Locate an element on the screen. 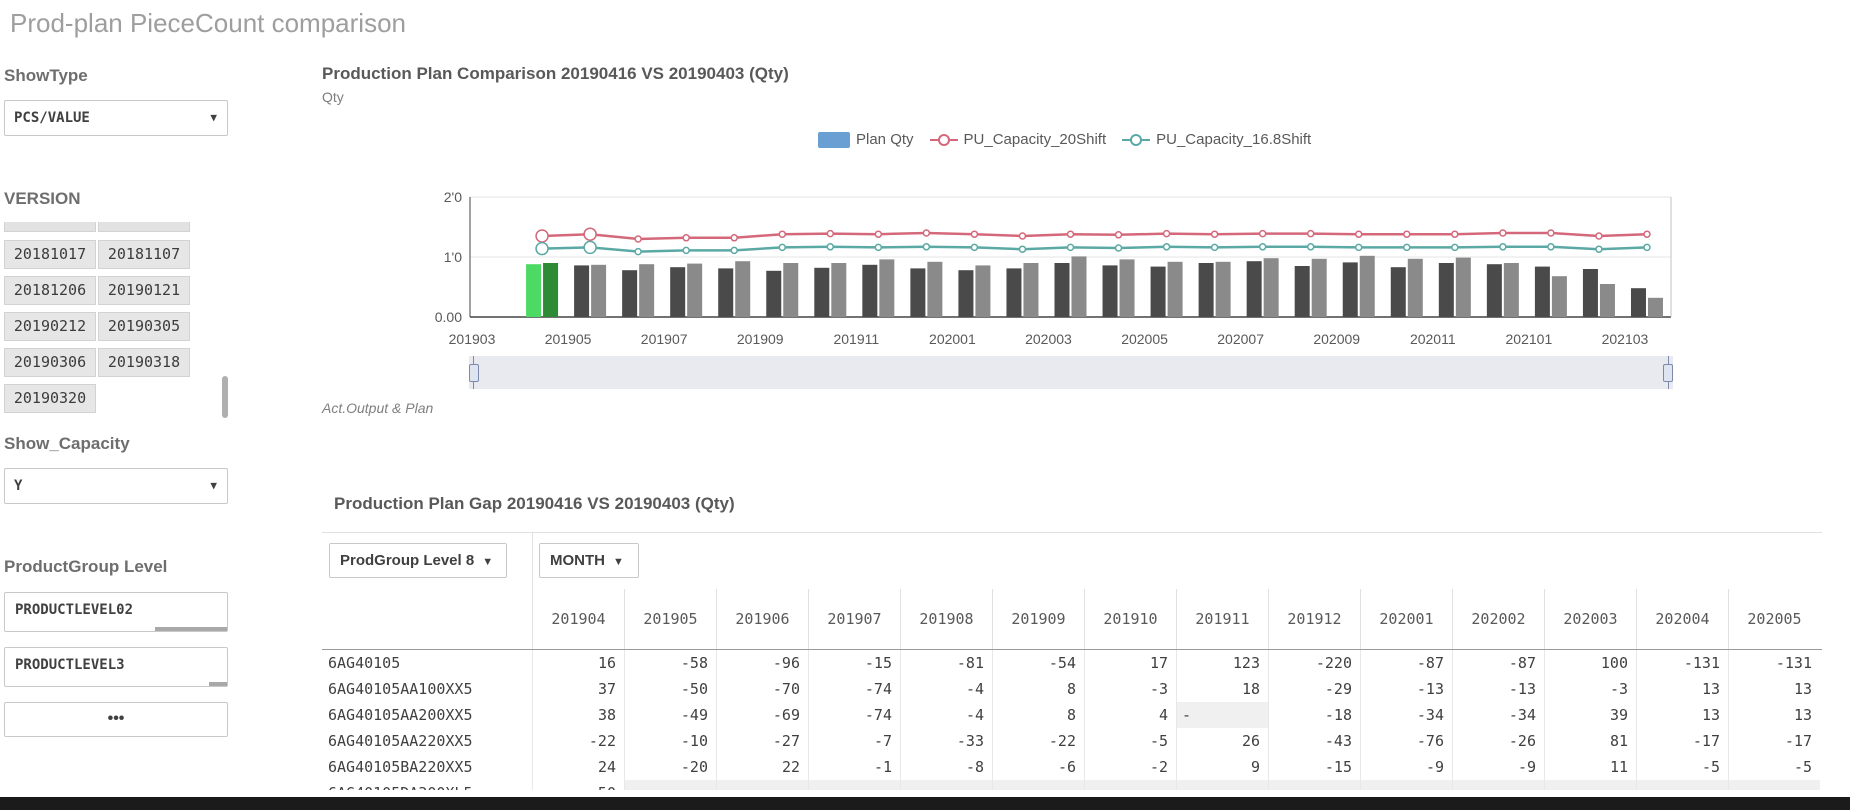  table-cell: -17 is located at coordinates (1682, 741).